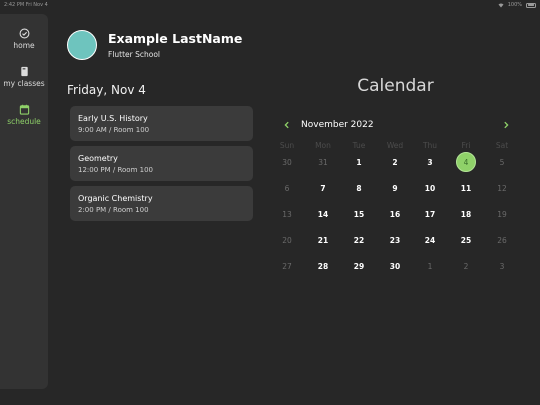 The width and height of the screenshot is (540, 405). I want to click on chevron-right-icon, so click(506, 125).